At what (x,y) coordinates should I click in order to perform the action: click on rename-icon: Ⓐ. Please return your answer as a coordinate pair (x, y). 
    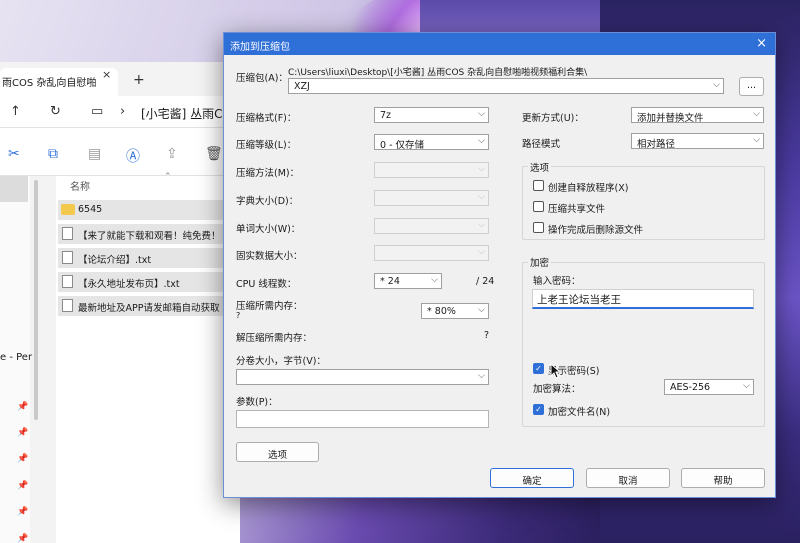
    Looking at the image, I should click on (133, 156).